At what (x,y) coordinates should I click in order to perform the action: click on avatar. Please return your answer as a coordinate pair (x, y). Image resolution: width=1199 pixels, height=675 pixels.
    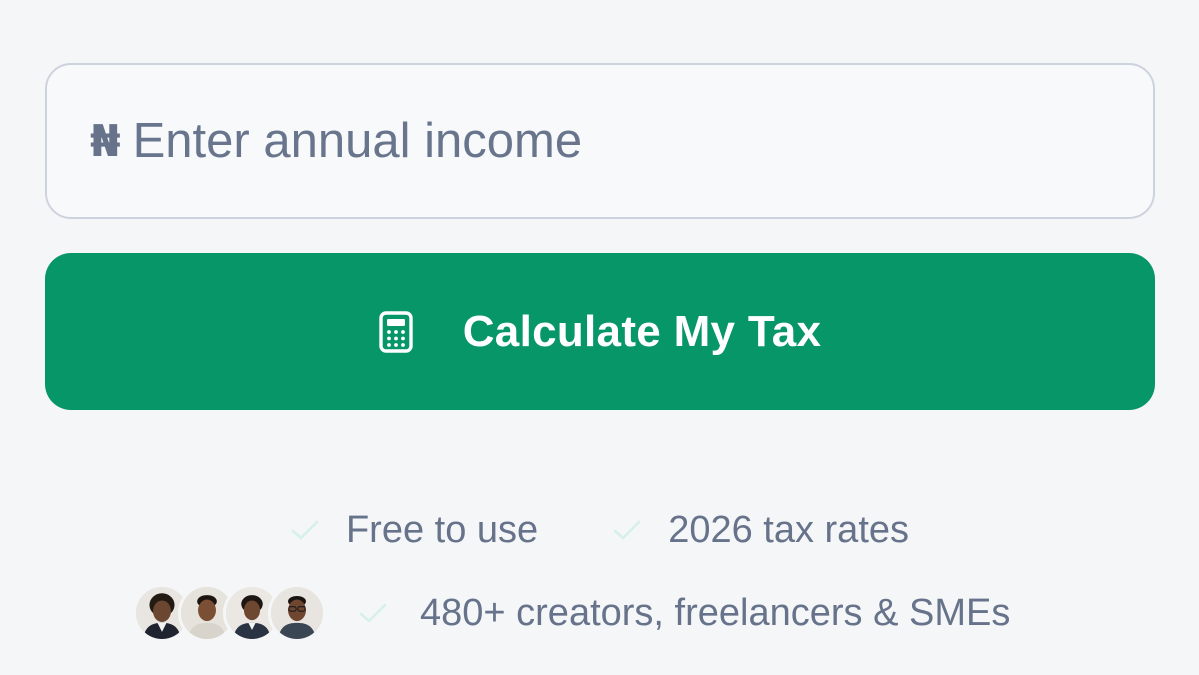
    Looking at the image, I should click on (297, 613).